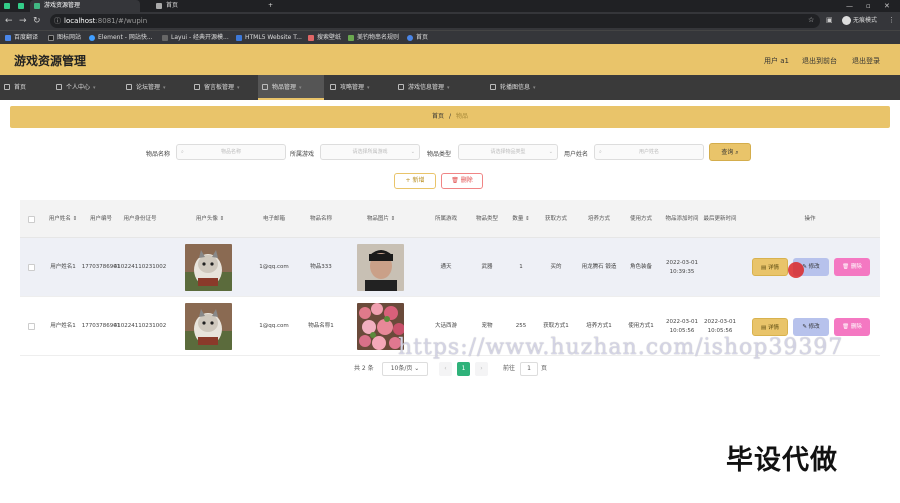  I want to click on reload-icon: ↻, so click(37, 21).